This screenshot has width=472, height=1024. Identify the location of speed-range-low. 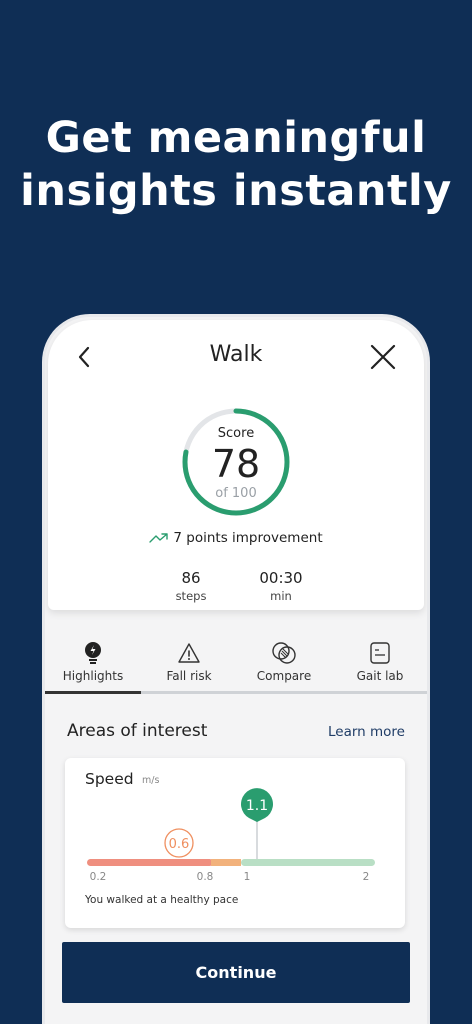
(150, 862).